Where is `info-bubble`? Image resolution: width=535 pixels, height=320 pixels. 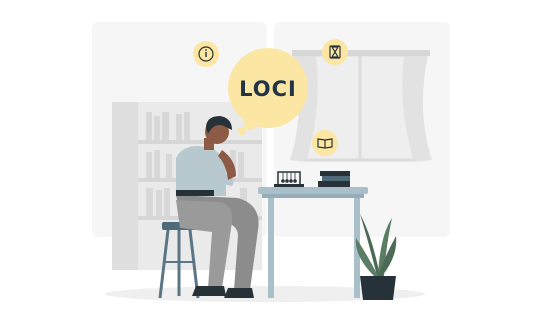
info-bubble is located at coordinates (206, 54).